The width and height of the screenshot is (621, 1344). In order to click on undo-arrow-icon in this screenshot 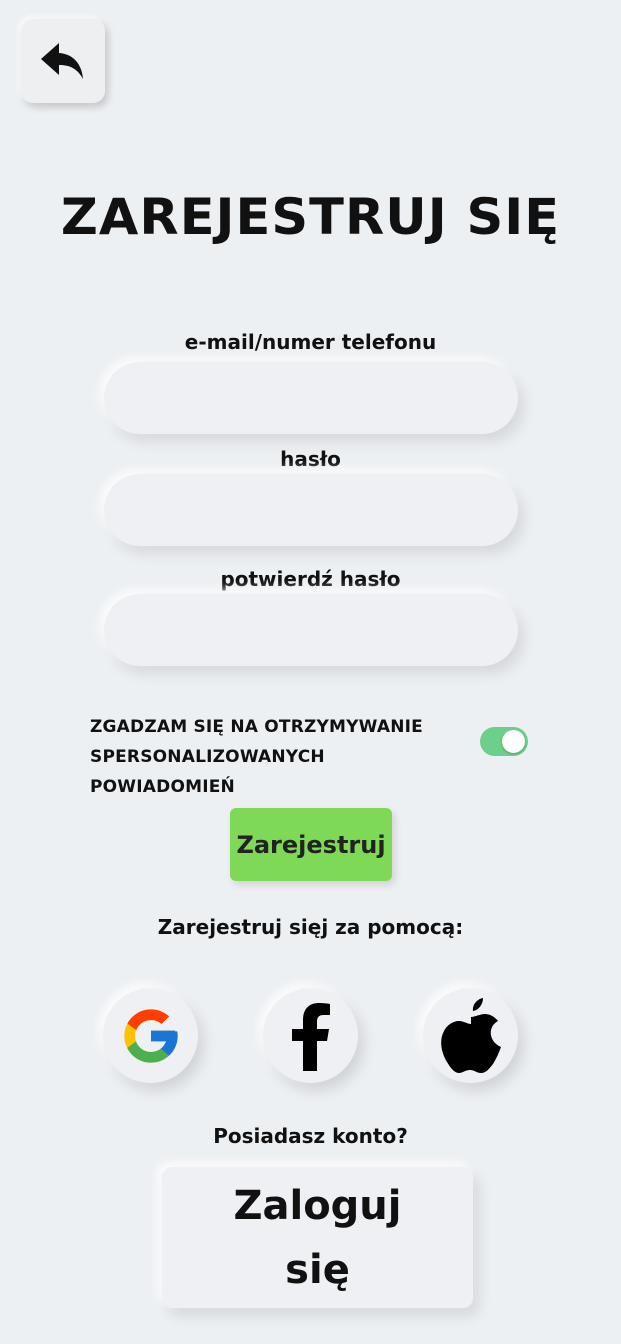, I will do `click(62, 61)`.